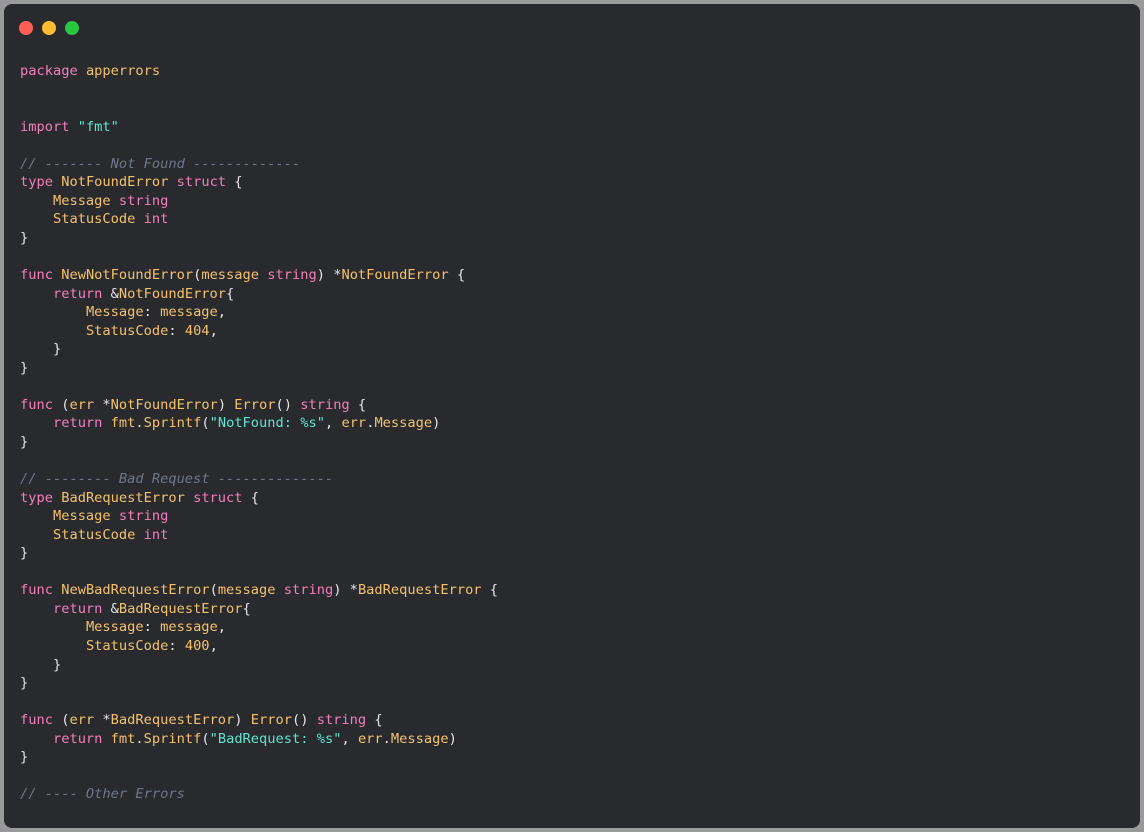  What do you see at coordinates (160, 163) in the screenshot?
I see `comment-token: // ------- Not Found -------------` at bounding box center [160, 163].